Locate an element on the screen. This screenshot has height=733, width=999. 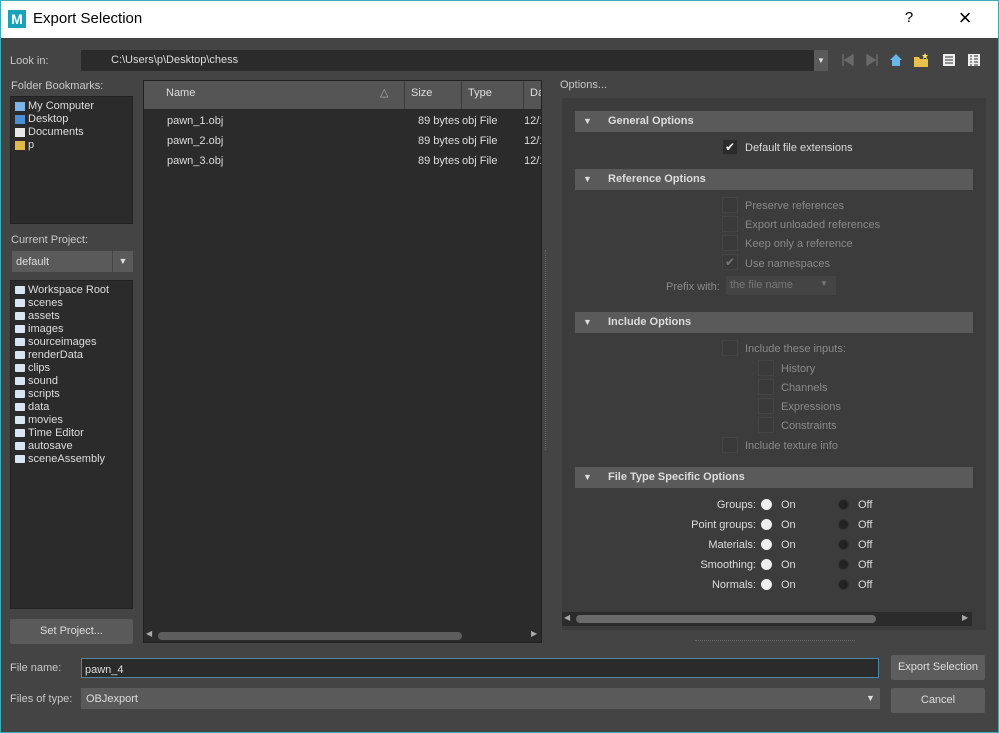
file-name: pawn_3.obj is located at coordinates (195, 161).